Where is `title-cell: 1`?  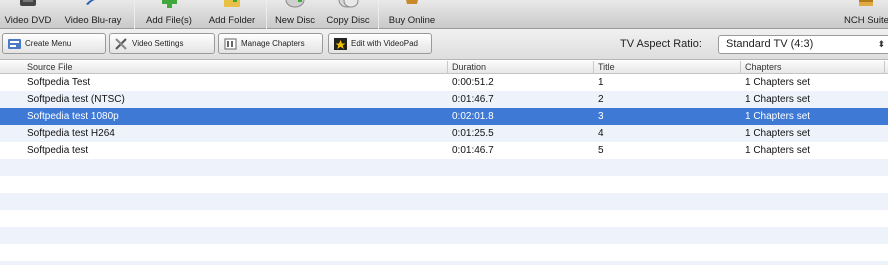
title-cell: 1 is located at coordinates (601, 82).